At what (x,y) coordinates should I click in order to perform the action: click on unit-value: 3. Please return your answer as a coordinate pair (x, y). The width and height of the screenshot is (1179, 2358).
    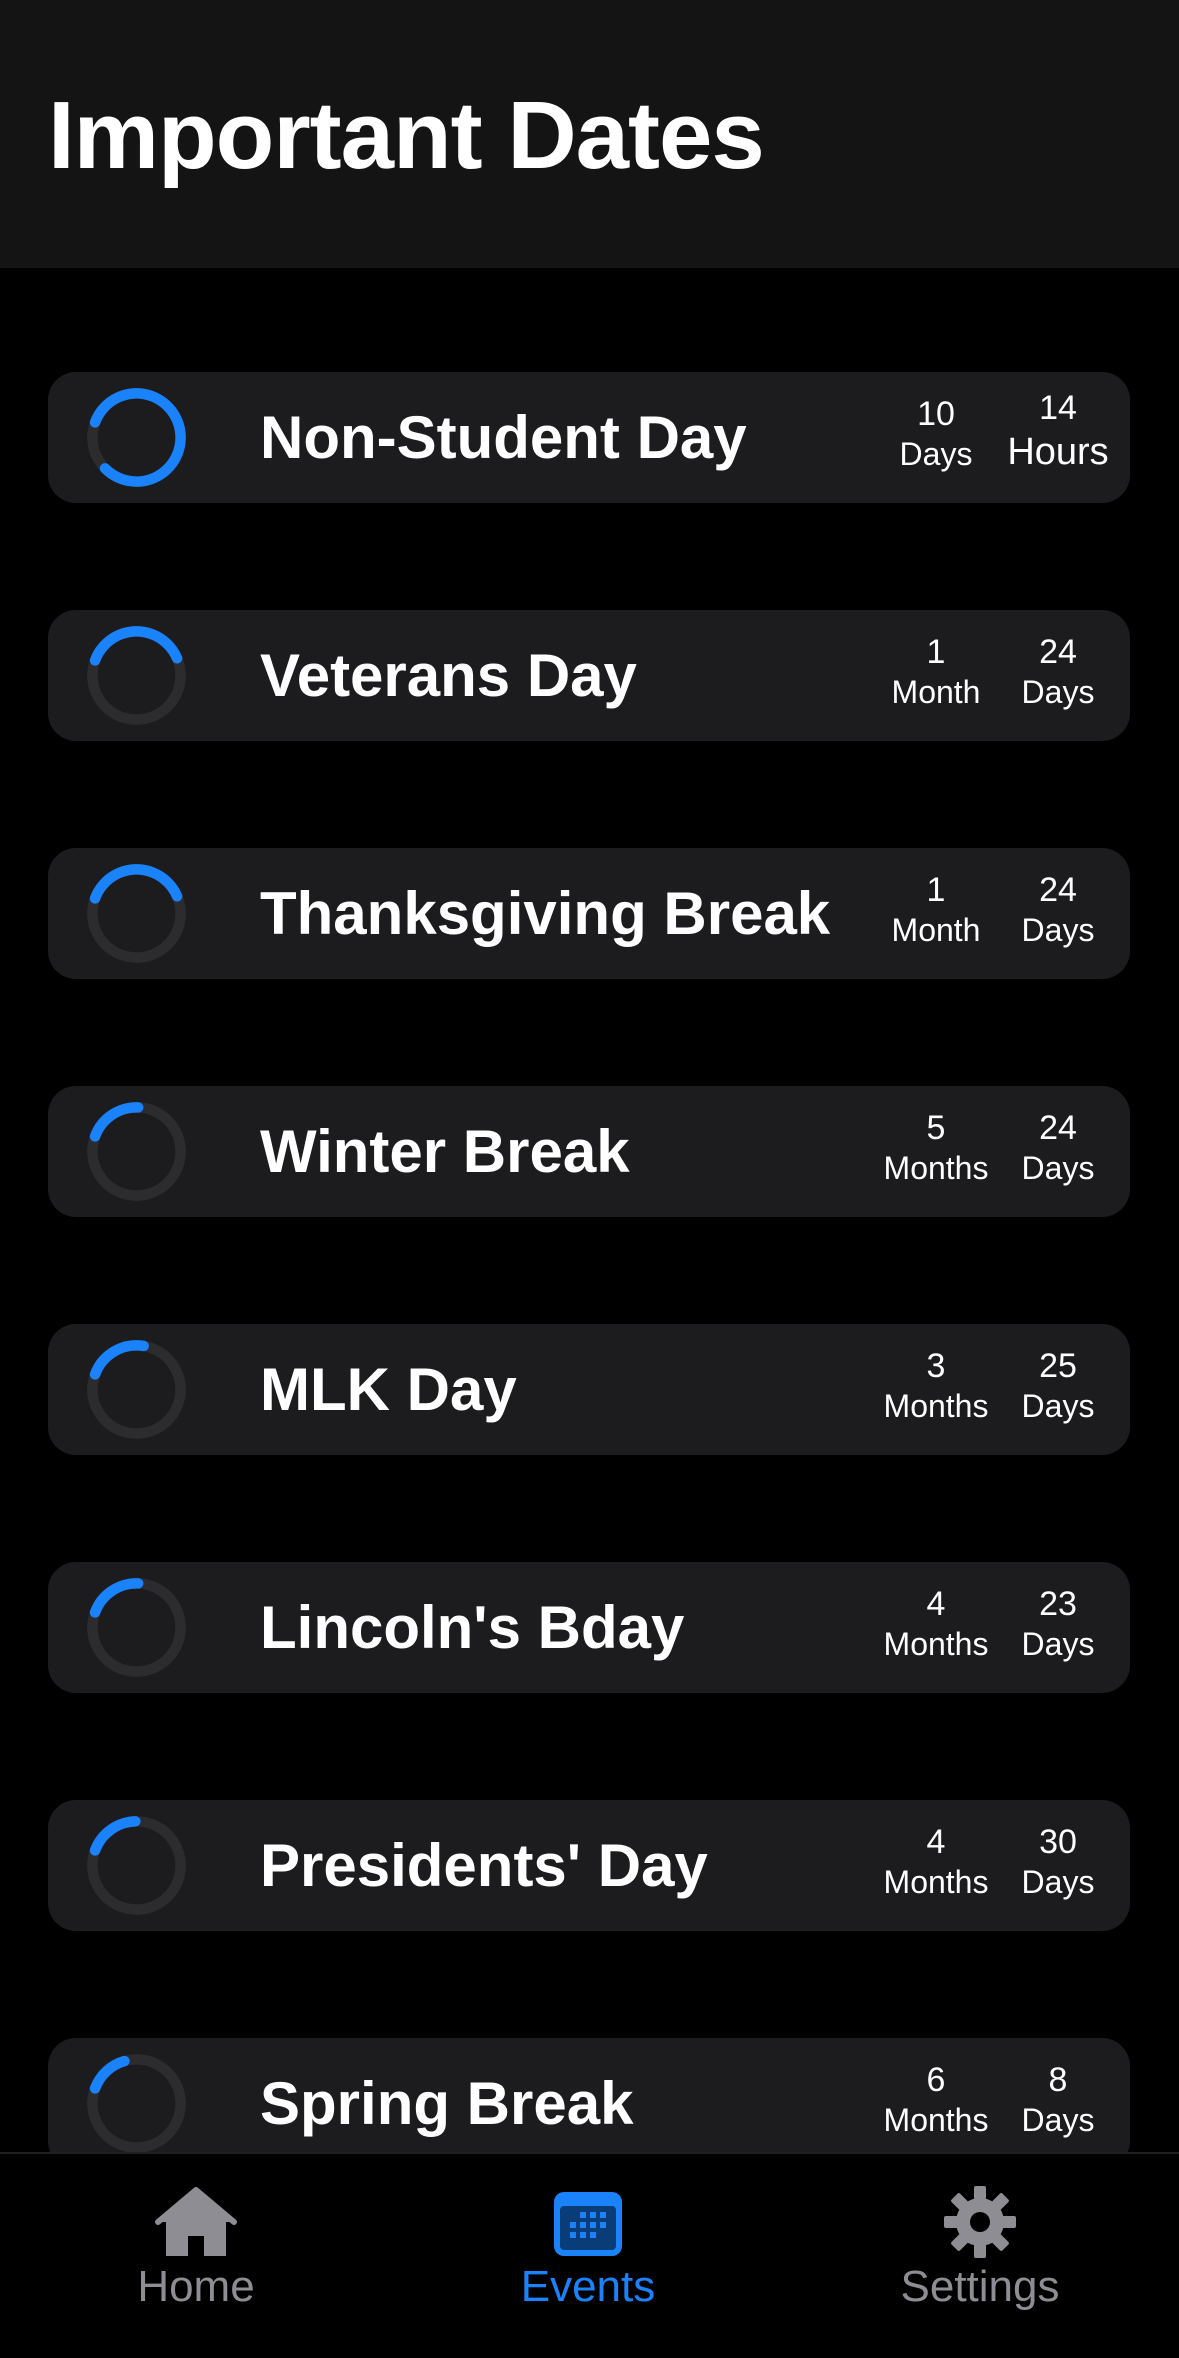
    Looking at the image, I should click on (936, 1366).